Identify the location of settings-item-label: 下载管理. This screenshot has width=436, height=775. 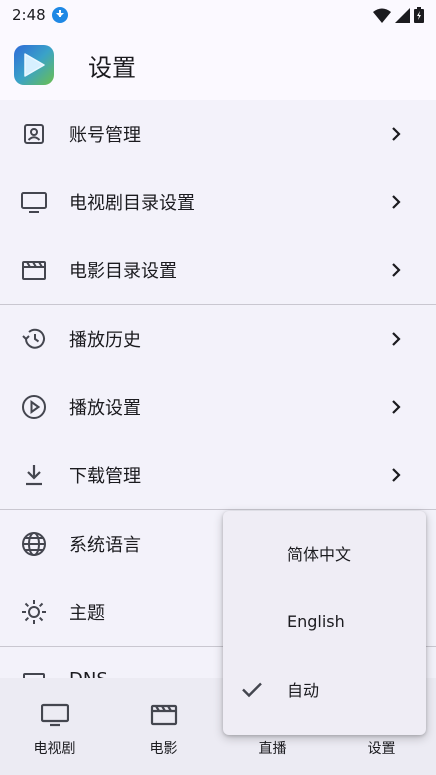
(105, 476).